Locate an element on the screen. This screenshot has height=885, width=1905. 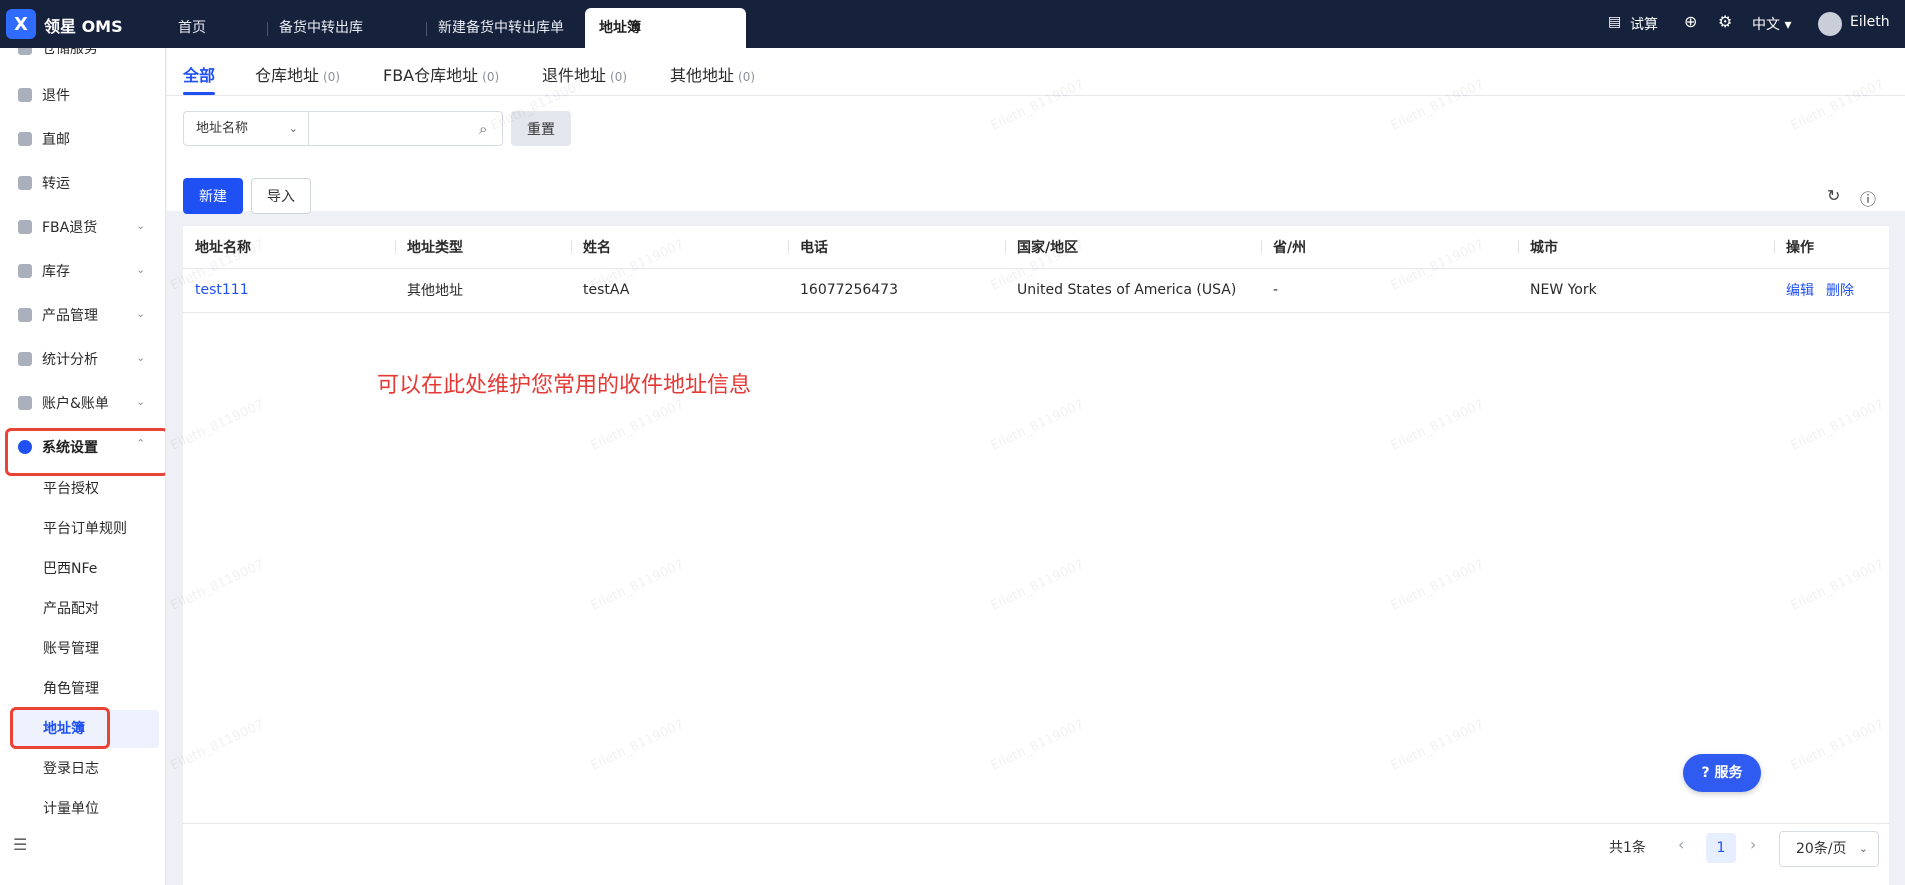
cell-country: United States of America (USA) is located at coordinates (1133, 290).